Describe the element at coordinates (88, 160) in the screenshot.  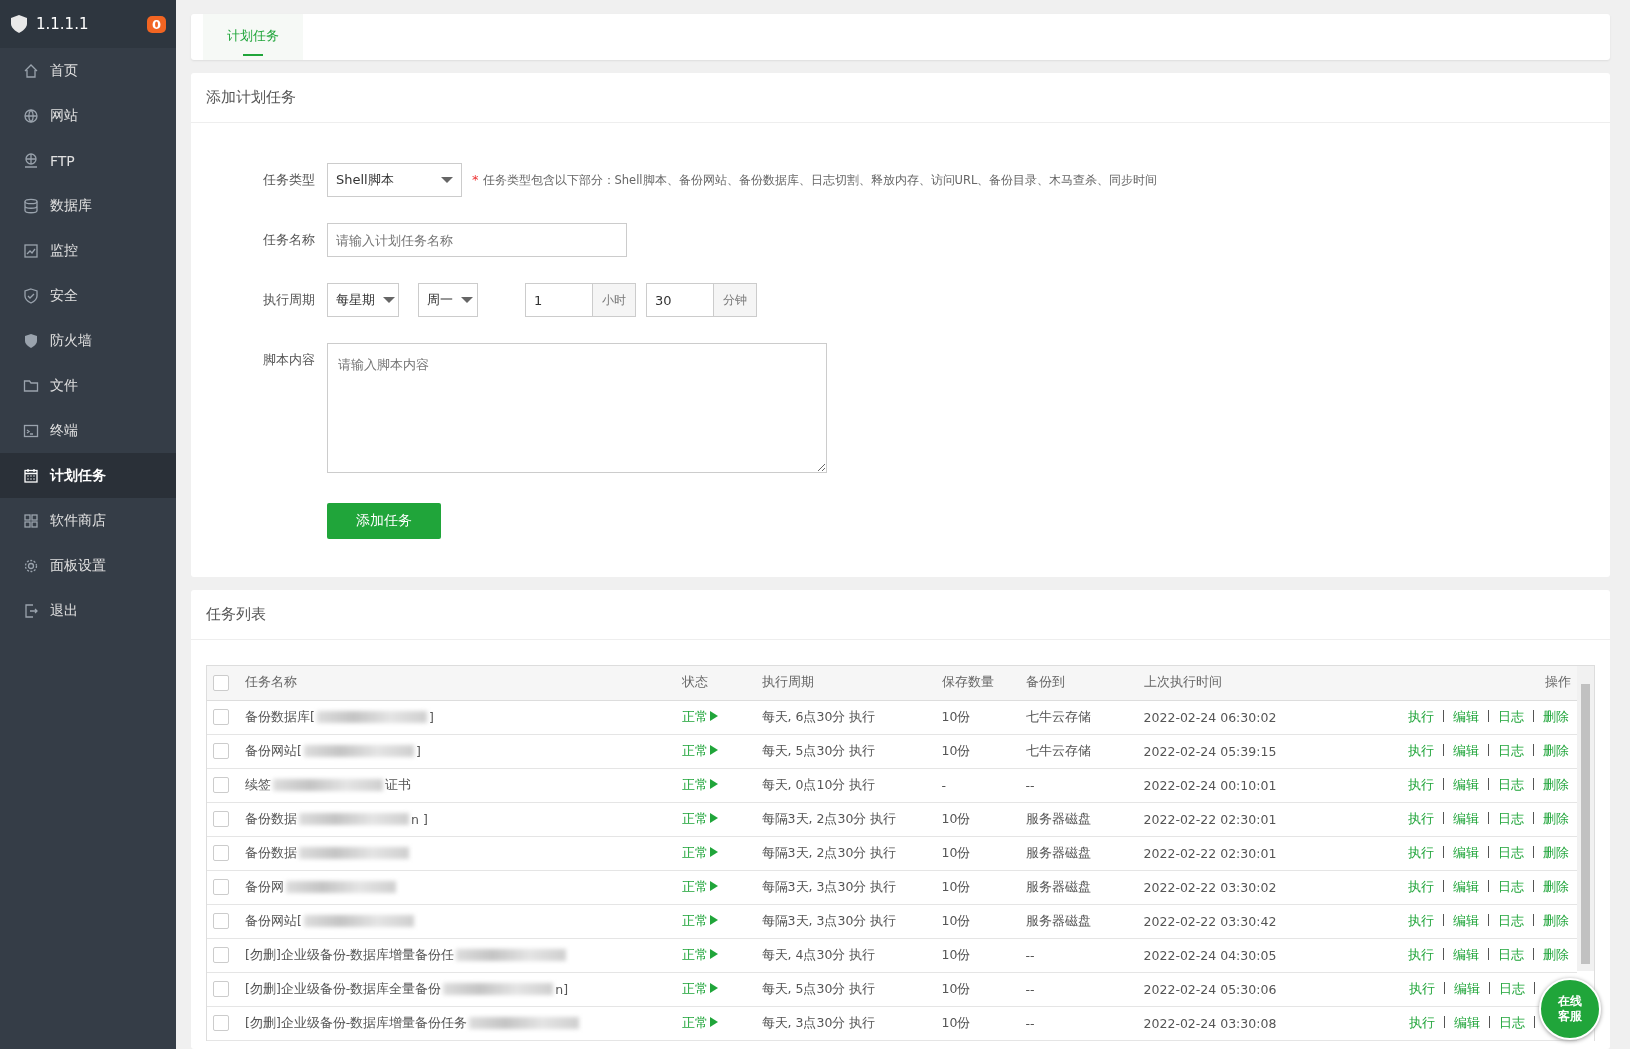
I see `sidebar-item: FTP` at that location.